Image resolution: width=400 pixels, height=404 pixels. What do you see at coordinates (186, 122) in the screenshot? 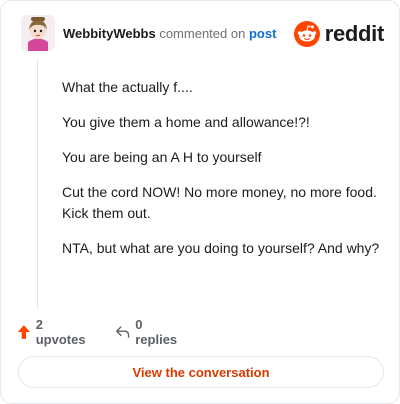
I see `comment-paragraph: You give them a home and allowance!?!` at bounding box center [186, 122].